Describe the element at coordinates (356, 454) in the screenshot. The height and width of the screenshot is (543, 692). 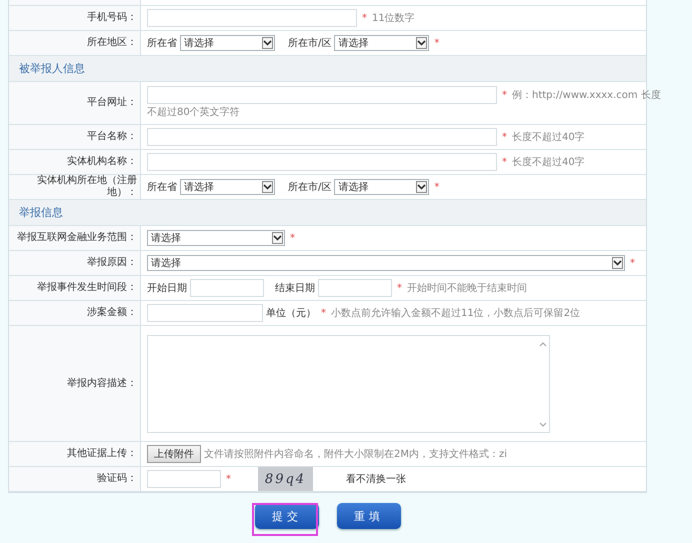
I see `upload-hint: 文件请按照附件内容命名，附件大小限制在2M内，支持文件格式：zi` at that location.